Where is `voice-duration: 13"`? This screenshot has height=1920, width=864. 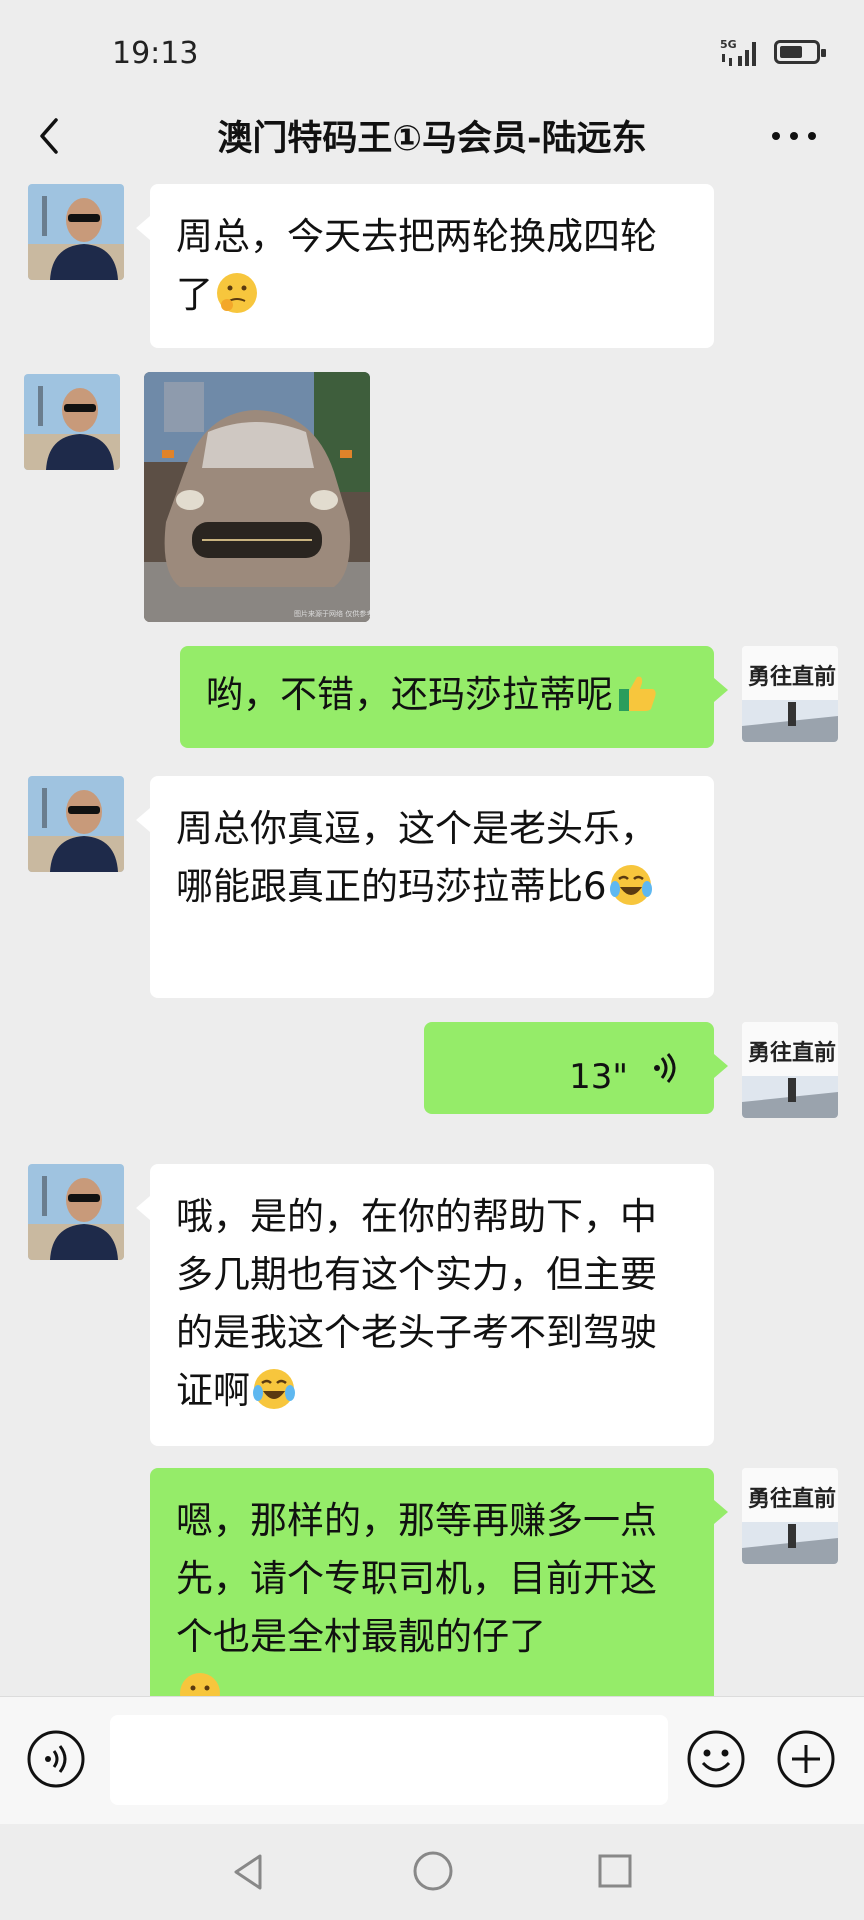
voice-duration: 13" is located at coordinates (598, 1077).